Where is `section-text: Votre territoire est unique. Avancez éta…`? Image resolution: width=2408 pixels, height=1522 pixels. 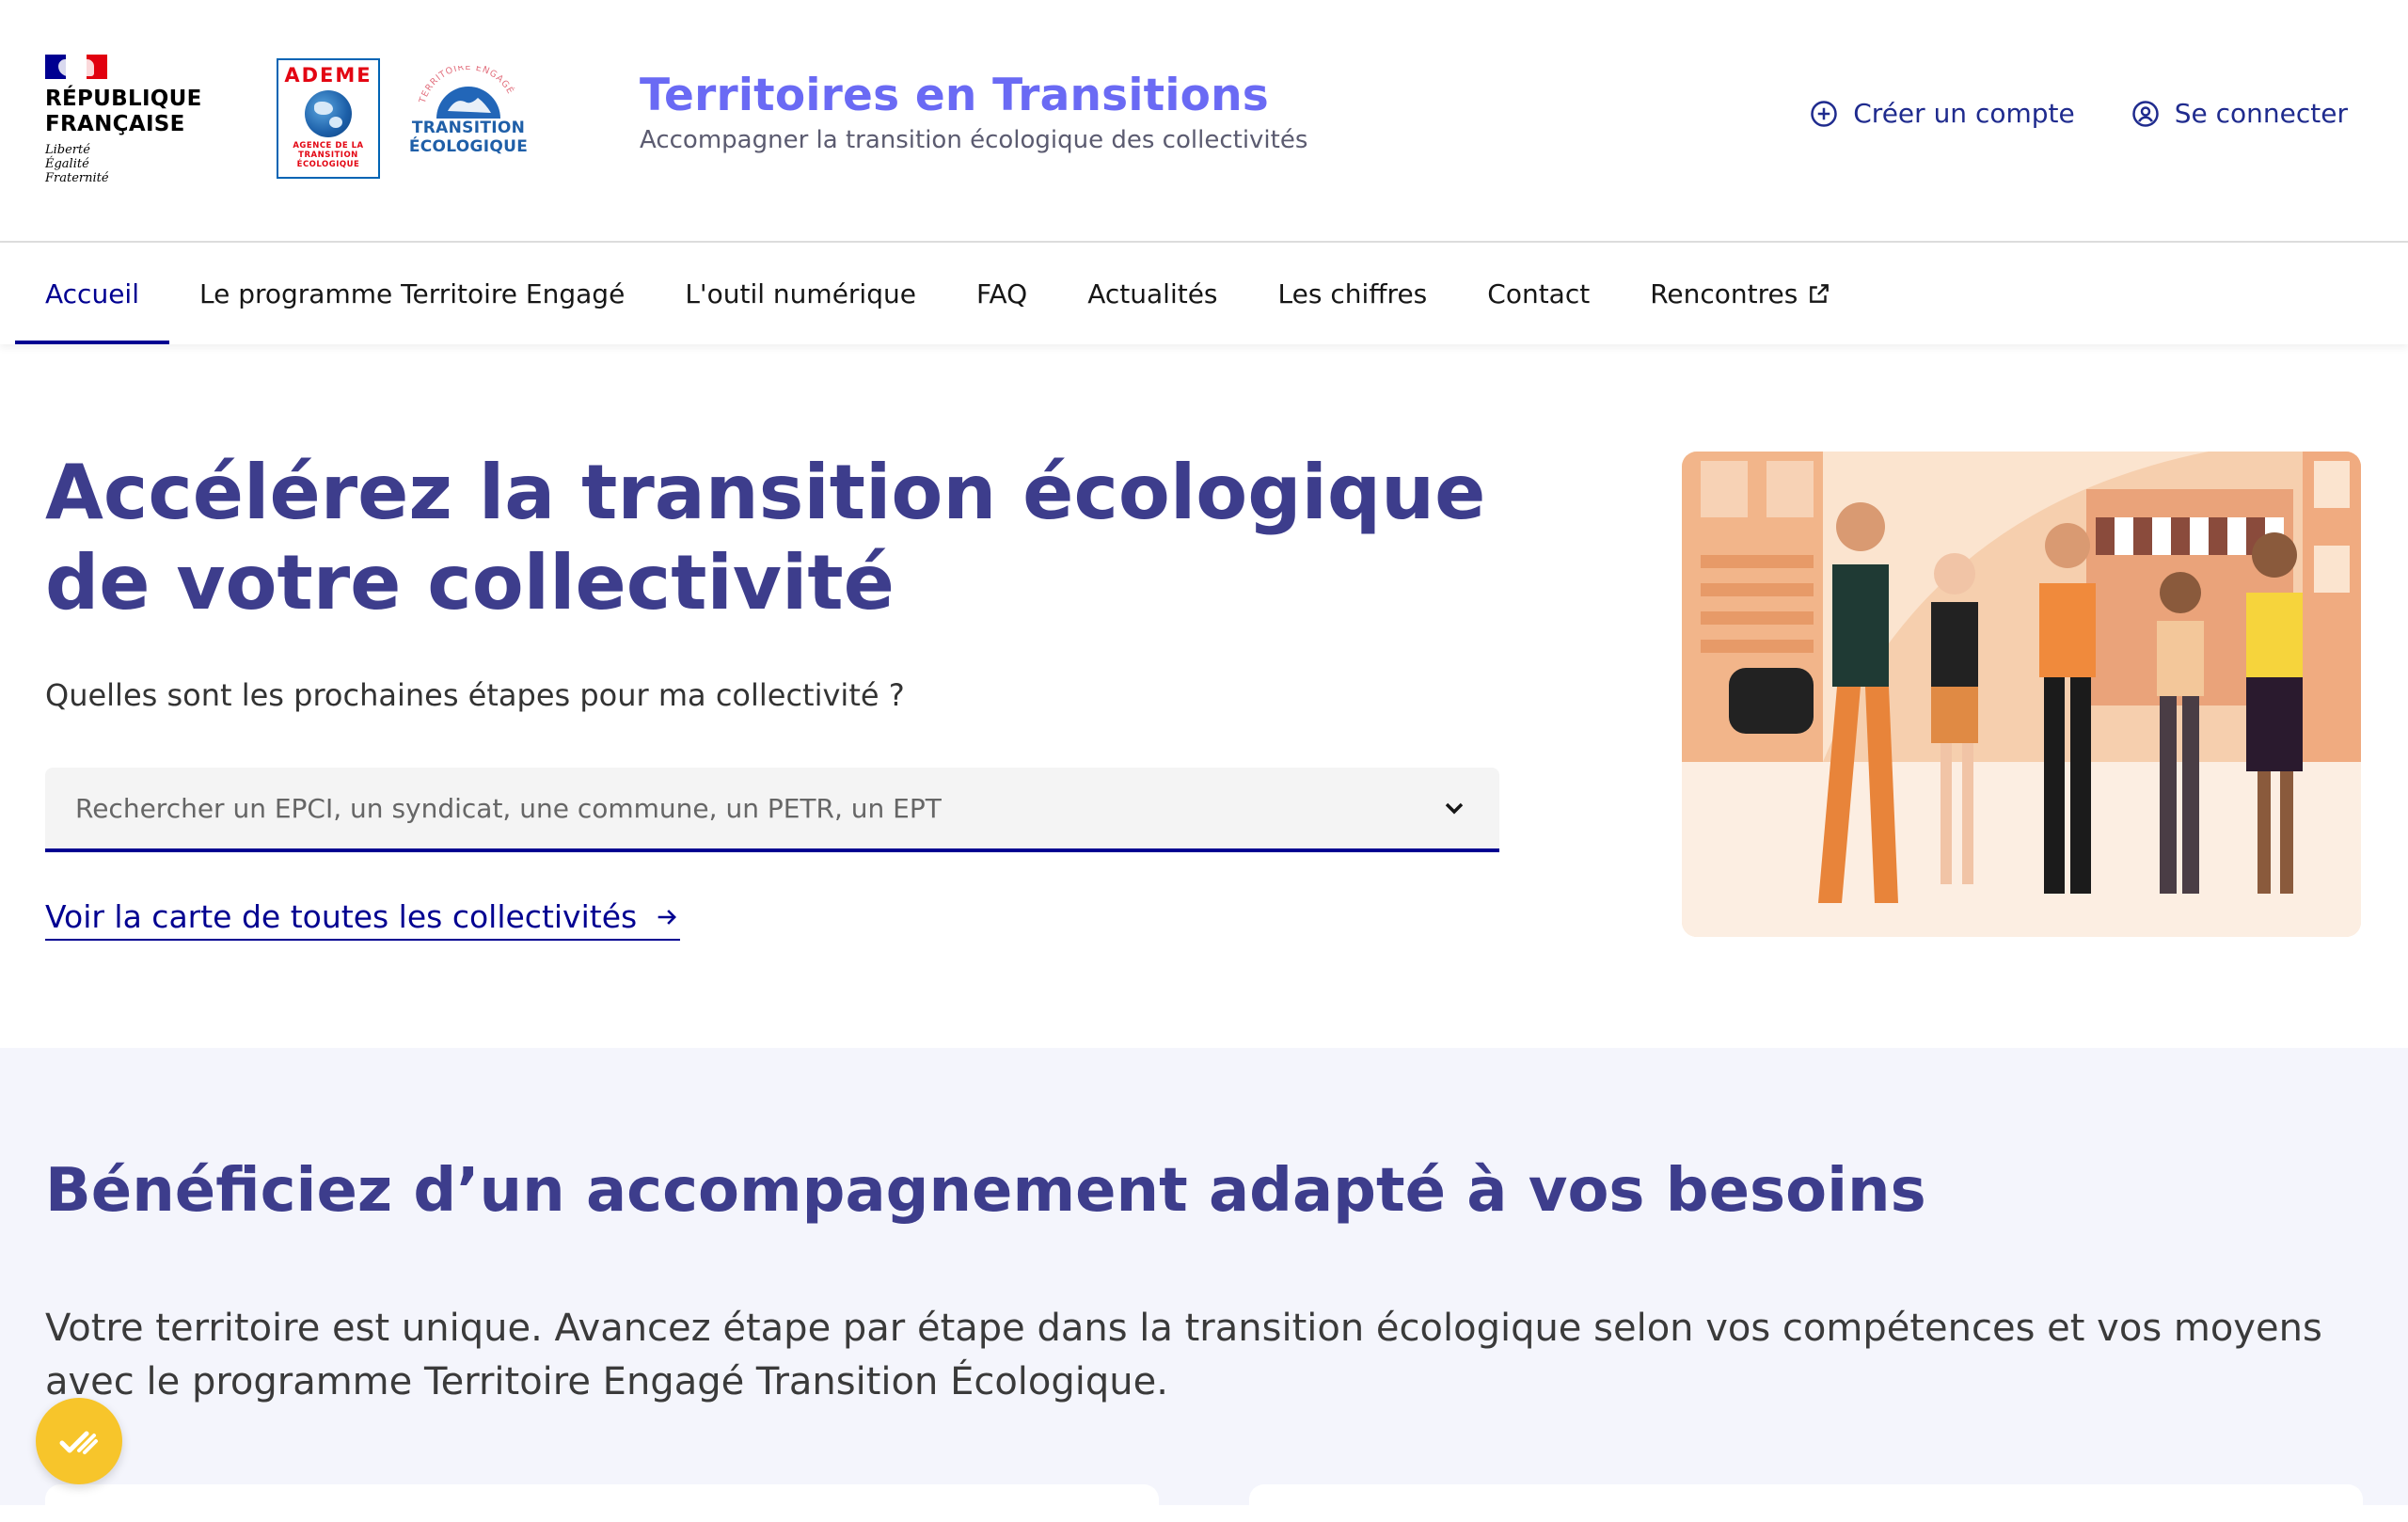 section-text: Votre territoire est unique. Avancez éta… is located at coordinates (1184, 1355).